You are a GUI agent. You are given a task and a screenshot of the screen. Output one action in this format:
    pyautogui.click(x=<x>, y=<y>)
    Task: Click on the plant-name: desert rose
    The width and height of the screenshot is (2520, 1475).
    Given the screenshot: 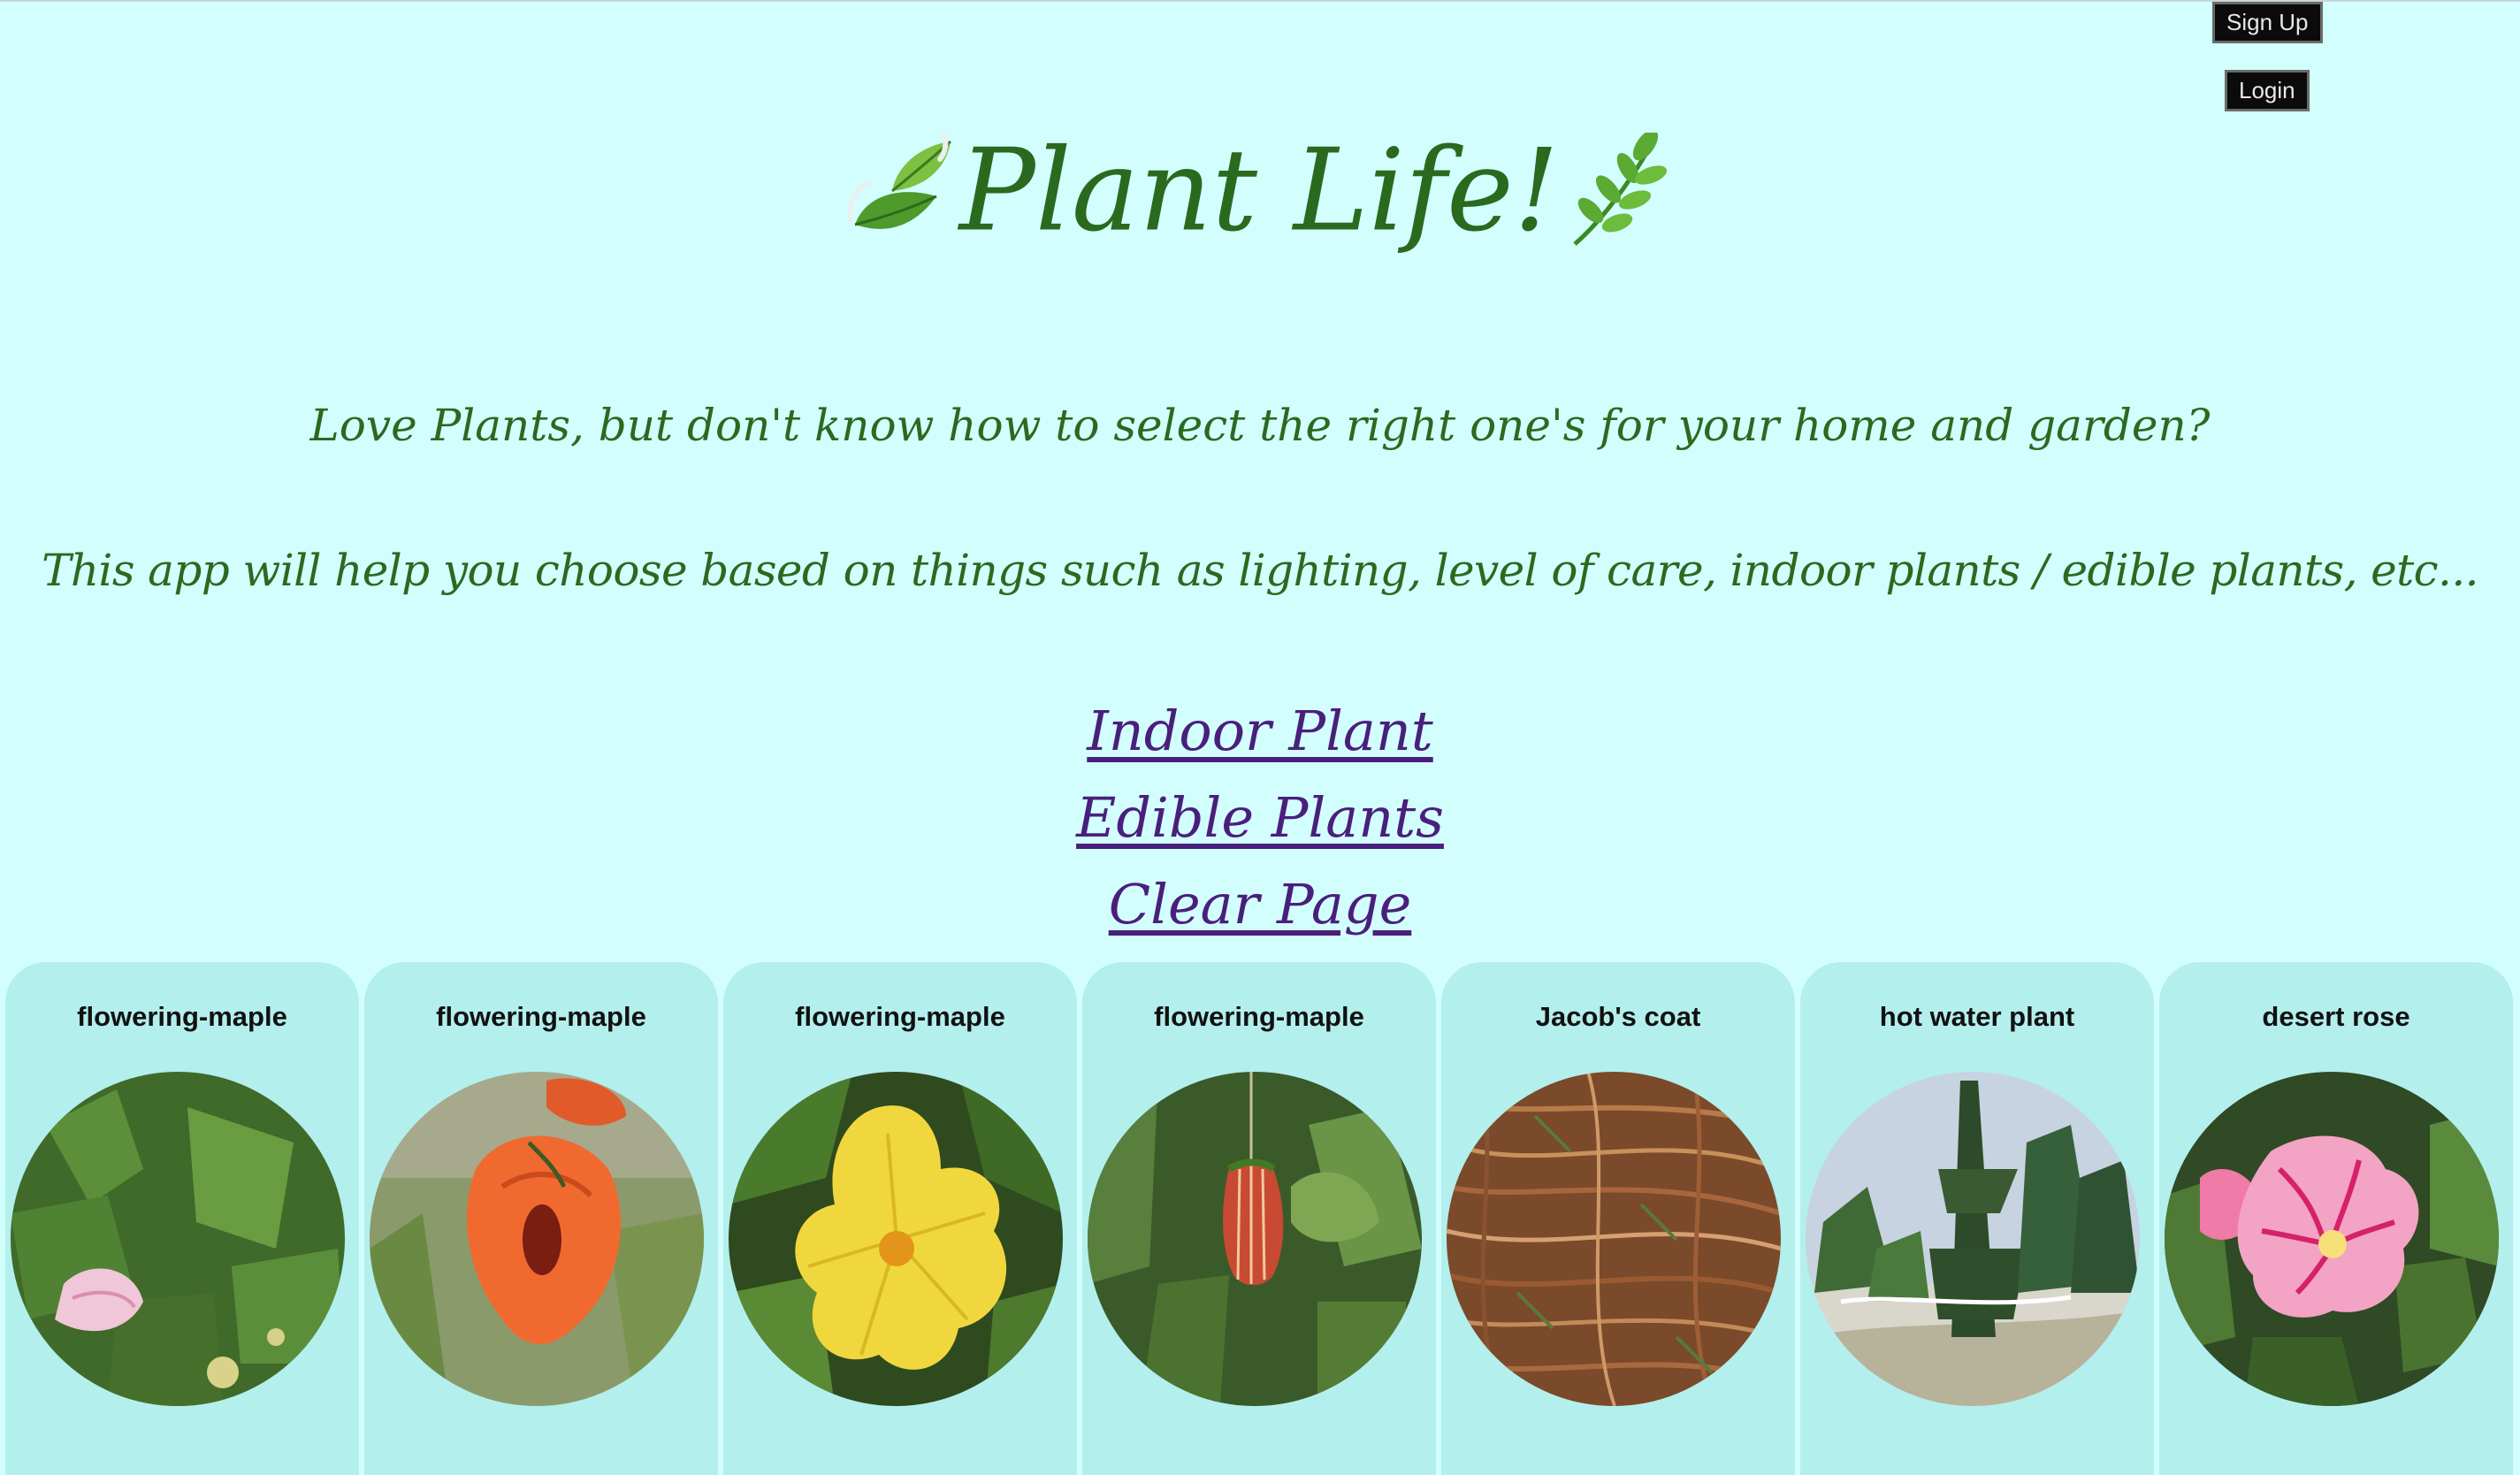 What is the action you would take?
    pyautogui.click(x=2336, y=1017)
    